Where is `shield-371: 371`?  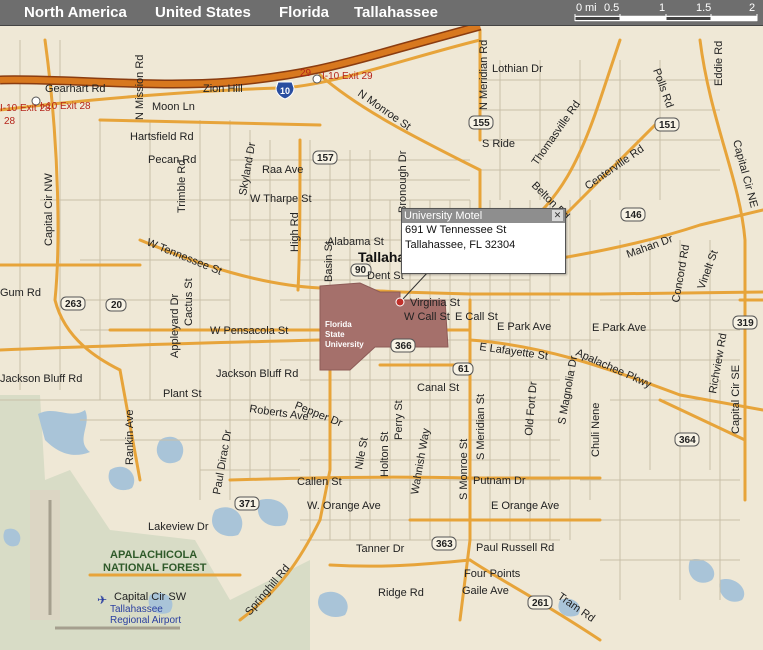
shield-371: 371 is located at coordinates (247, 503).